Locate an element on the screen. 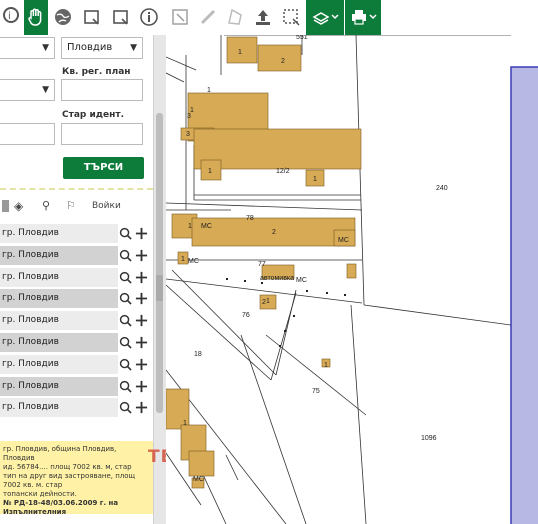 Image resolution: width=538 pixels, height=524 pixels. map-label: 18 is located at coordinates (198, 354).